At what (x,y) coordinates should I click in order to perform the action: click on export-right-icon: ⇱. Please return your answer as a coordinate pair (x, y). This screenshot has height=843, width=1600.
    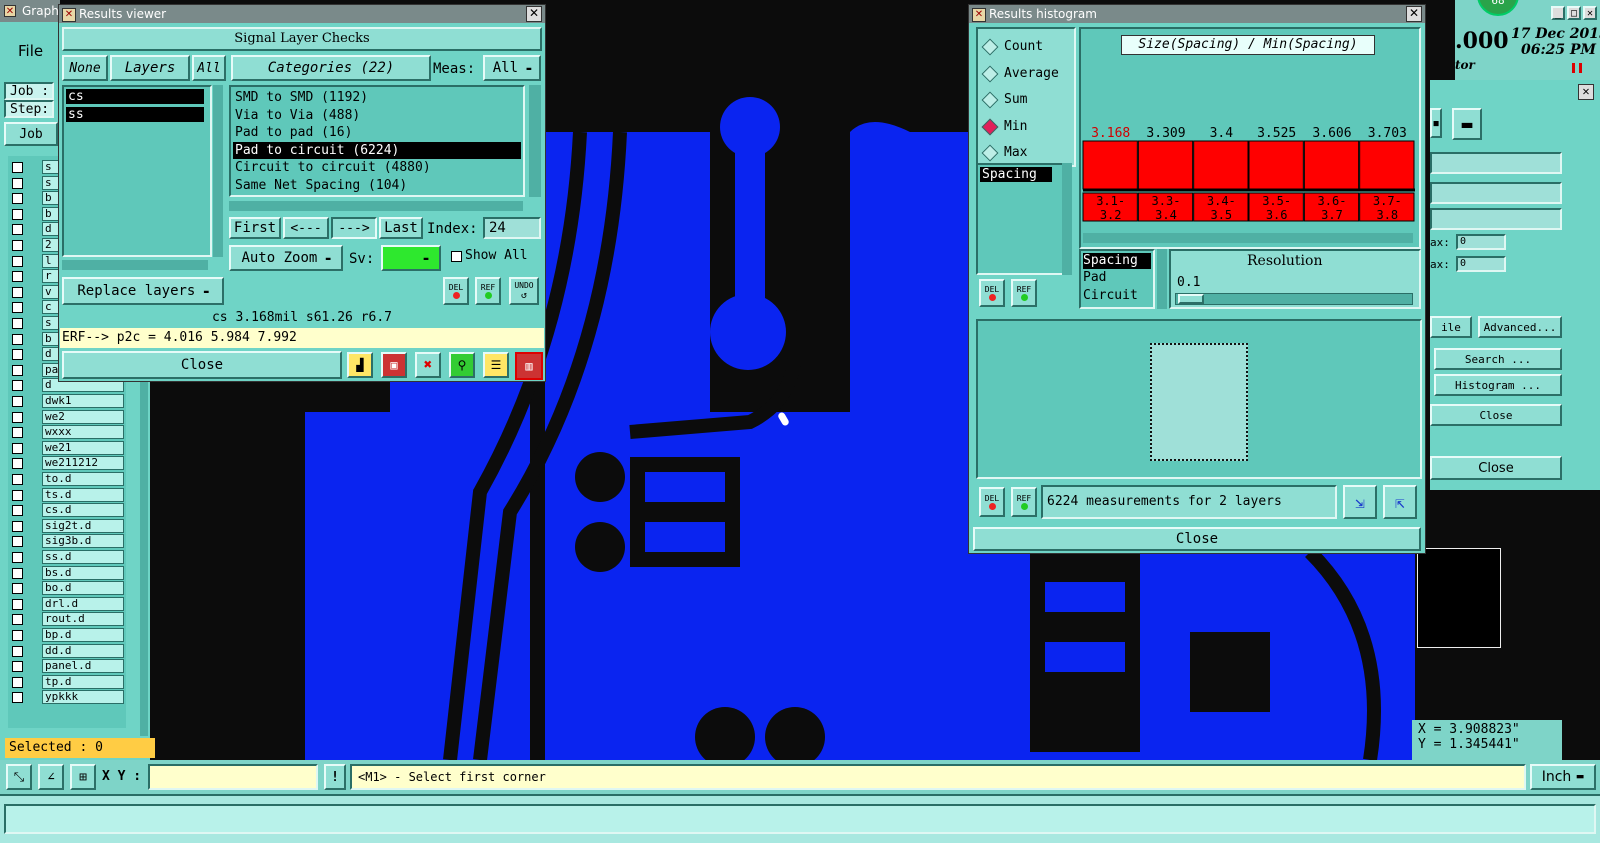
    Looking at the image, I should click on (1400, 502).